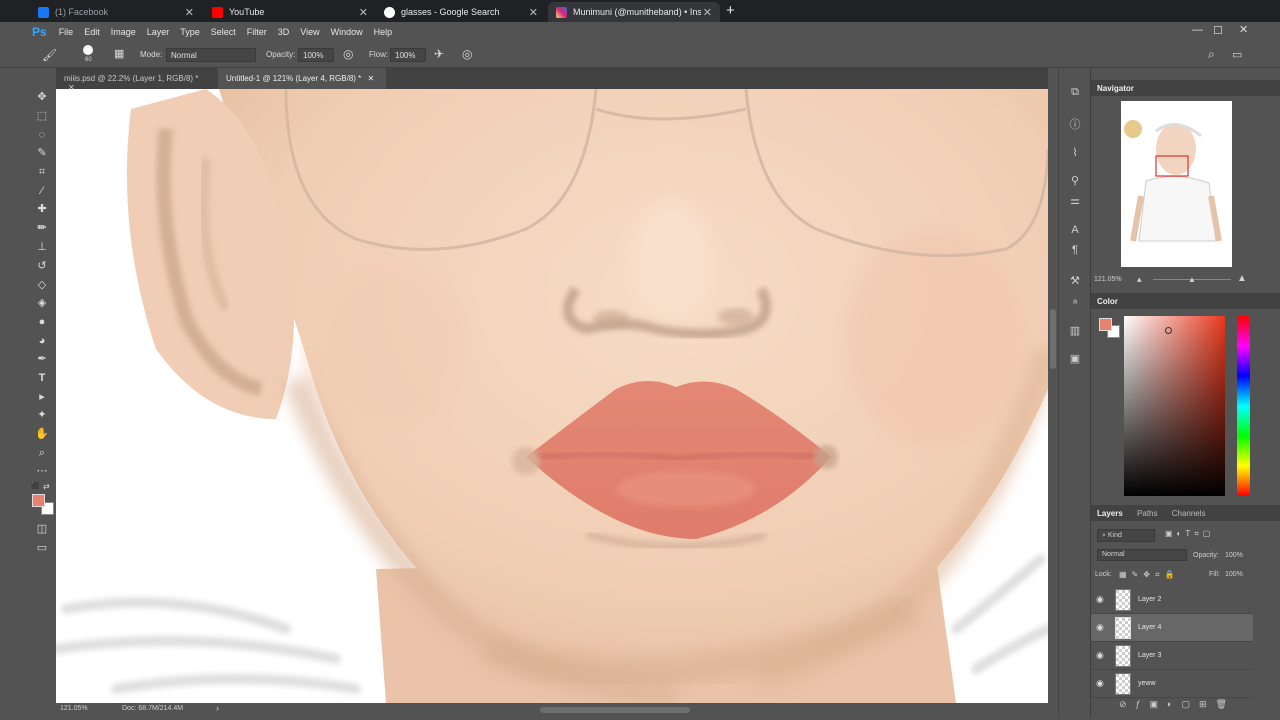 The image size is (1280, 720). What do you see at coordinates (1108, 279) in the screenshot?
I see `navigator-zoom-value: 121.05%` at bounding box center [1108, 279].